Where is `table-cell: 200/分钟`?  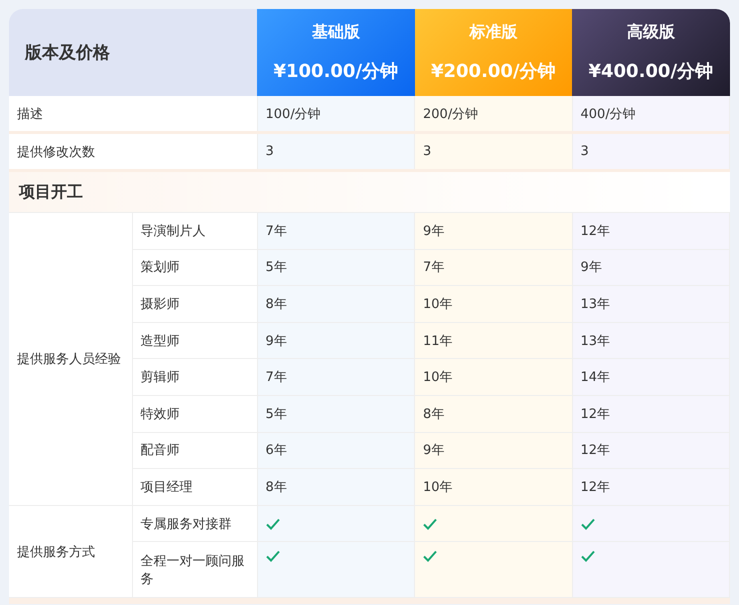
table-cell: 200/分钟 is located at coordinates (493, 114).